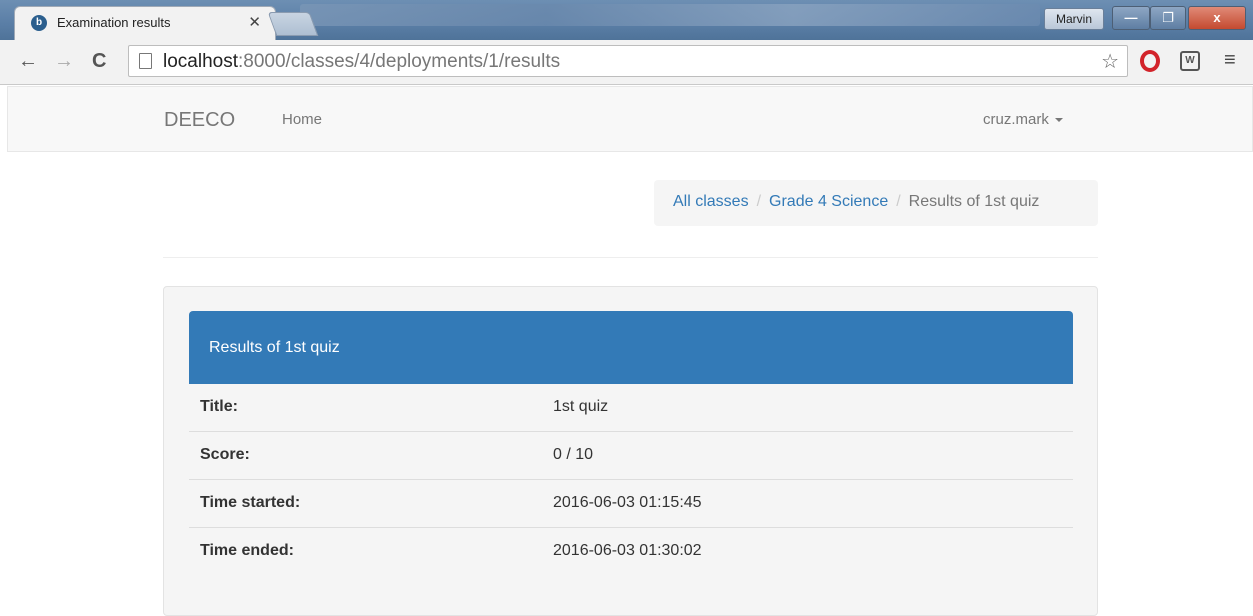 This screenshot has width=1253, height=616. I want to click on breadcrumb-link-all-classes: All classes, so click(711, 201).